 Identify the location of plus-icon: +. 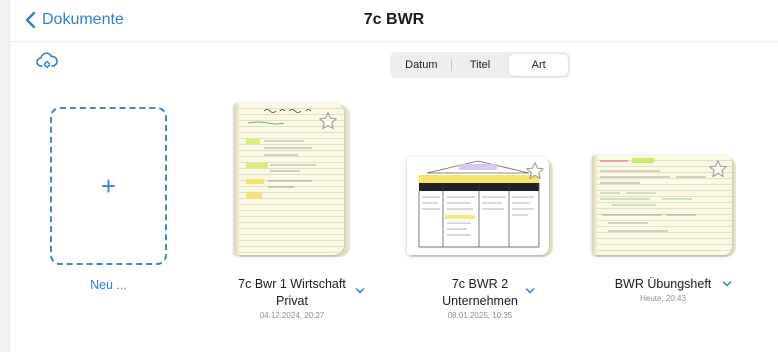
(108, 186).